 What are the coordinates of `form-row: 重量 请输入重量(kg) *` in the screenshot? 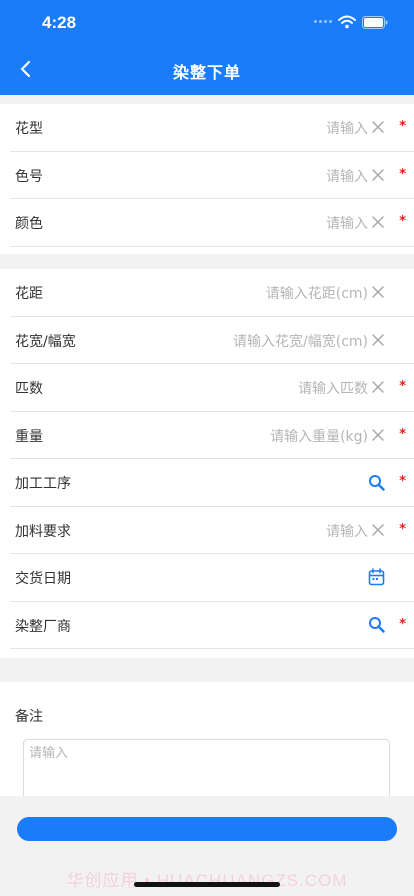 It's located at (212, 435).